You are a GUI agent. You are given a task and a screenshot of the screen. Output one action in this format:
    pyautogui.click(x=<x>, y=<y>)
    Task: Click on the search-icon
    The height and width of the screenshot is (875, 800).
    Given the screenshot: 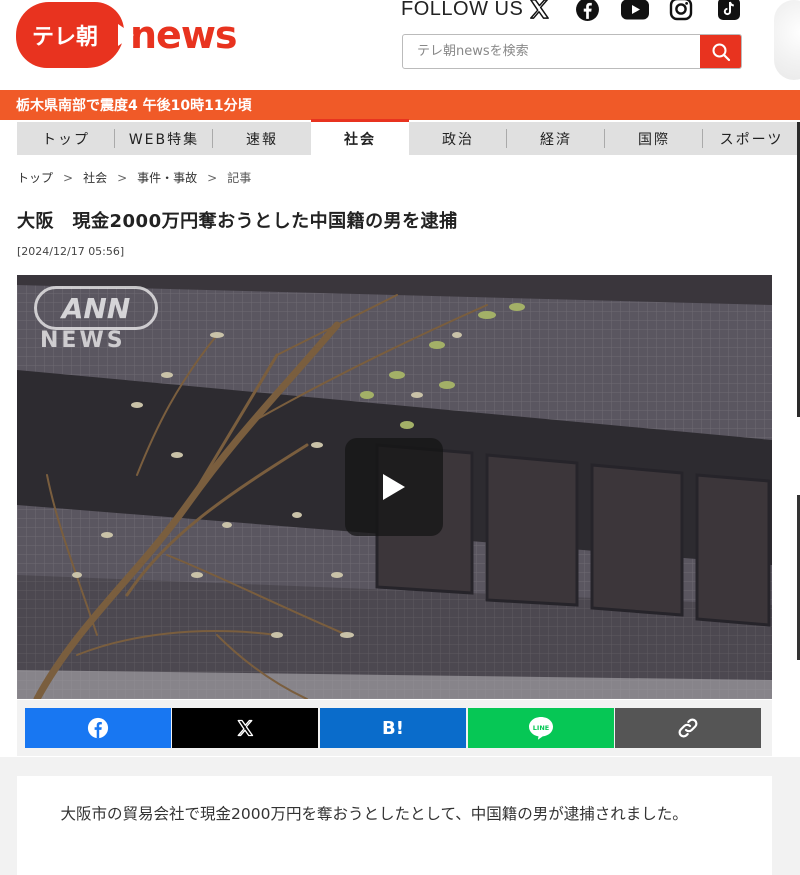 What is the action you would take?
    pyautogui.click(x=721, y=52)
    